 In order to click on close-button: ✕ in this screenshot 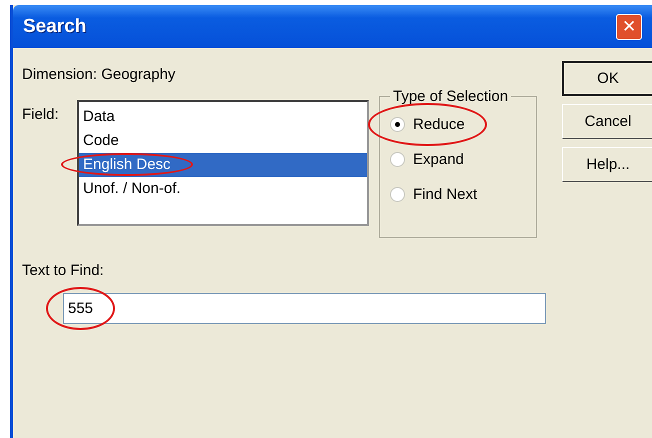, I will do `click(629, 27)`.